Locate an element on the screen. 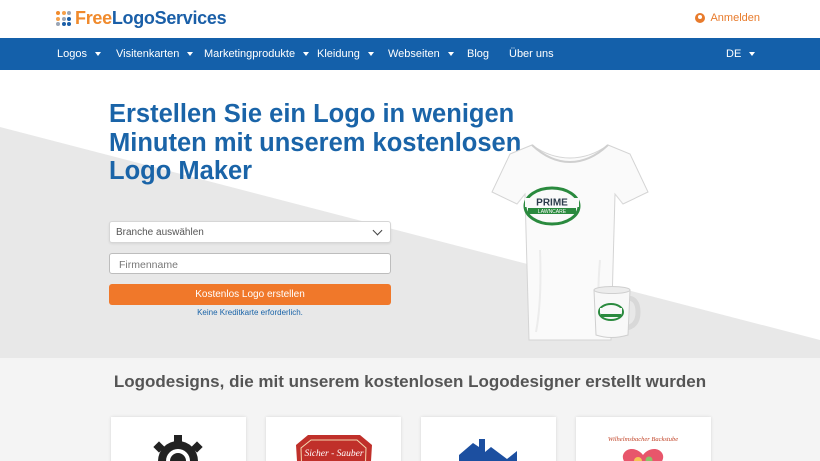  gallery-card: Sicher - Sauber is located at coordinates (333, 439).